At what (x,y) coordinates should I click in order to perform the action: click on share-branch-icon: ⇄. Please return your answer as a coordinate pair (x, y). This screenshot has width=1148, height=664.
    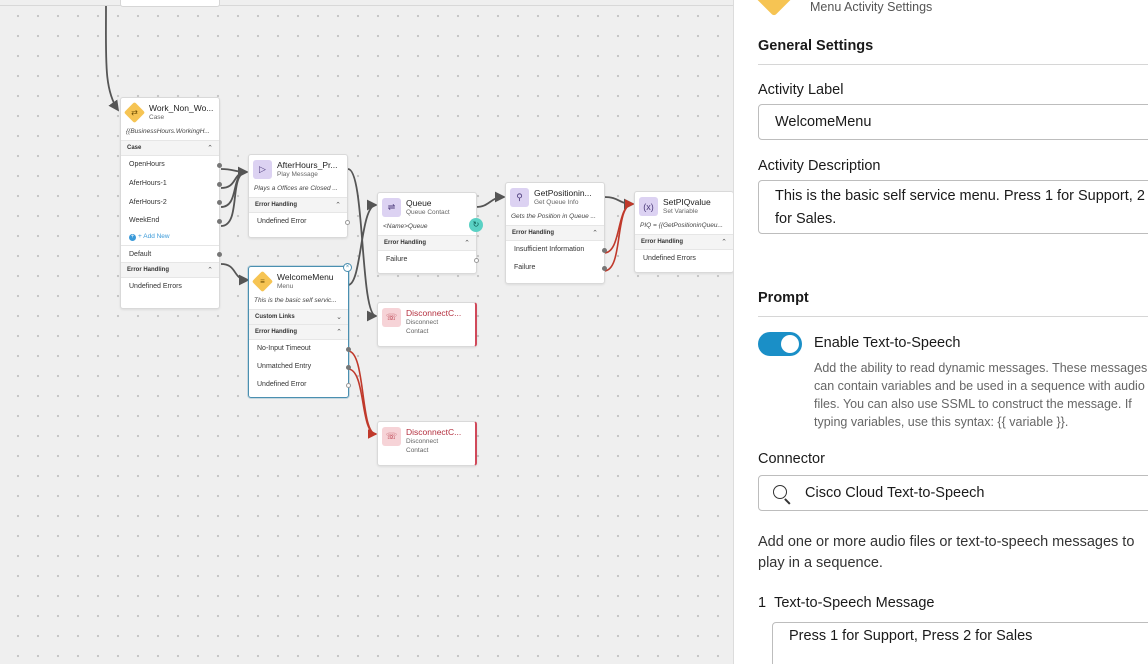
    Looking at the image, I should click on (134, 112).